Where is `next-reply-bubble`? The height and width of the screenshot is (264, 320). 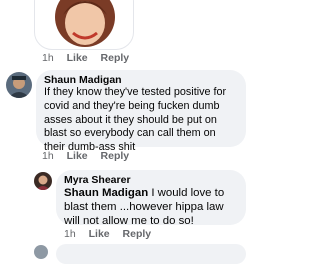
next-reply-bubble is located at coordinates (151, 254).